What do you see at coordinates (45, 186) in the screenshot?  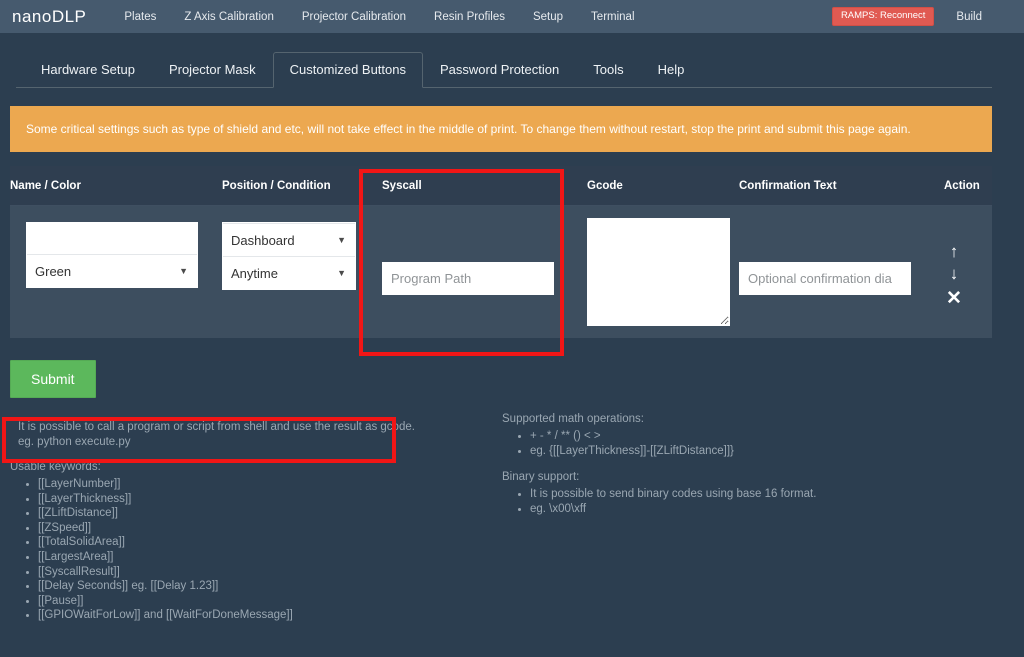 I see `column-header-name-color: Name / Color` at bounding box center [45, 186].